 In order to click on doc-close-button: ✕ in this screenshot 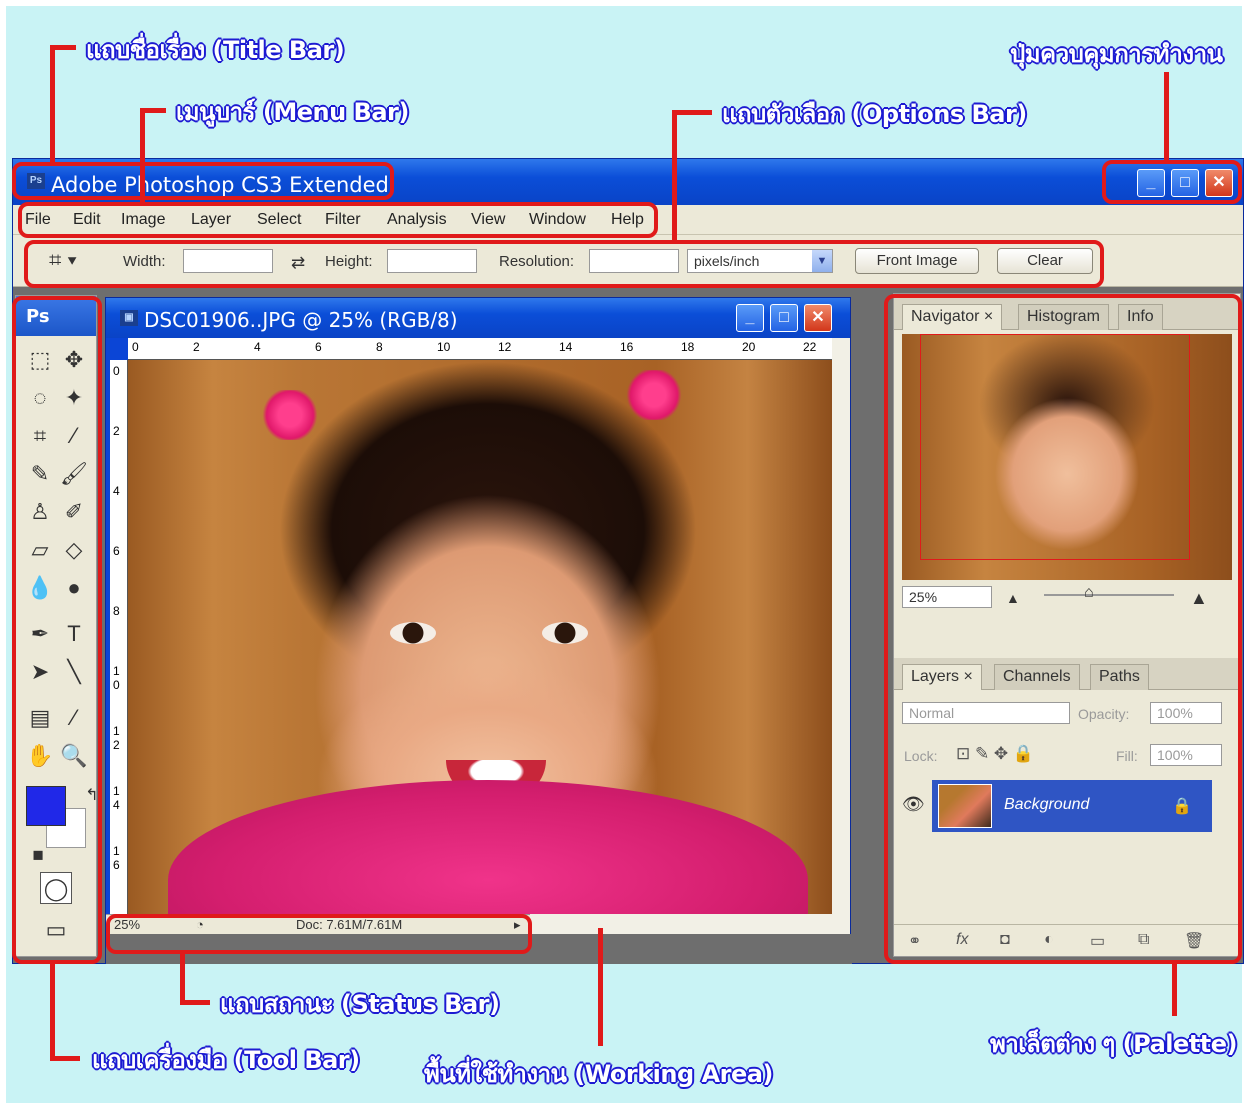, I will do `click(818, 318)`.